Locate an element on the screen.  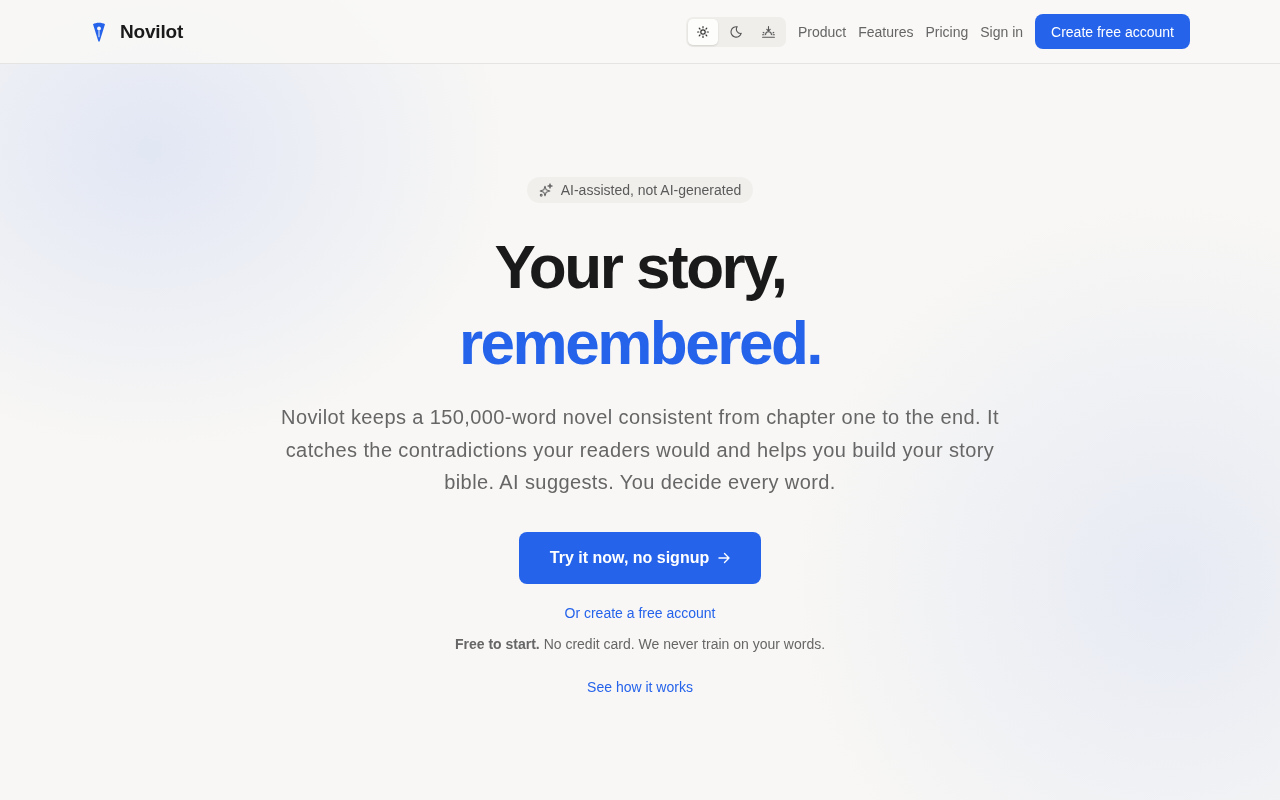
try-now-button: Try it now, no signup is located at coordinates (640, 557).